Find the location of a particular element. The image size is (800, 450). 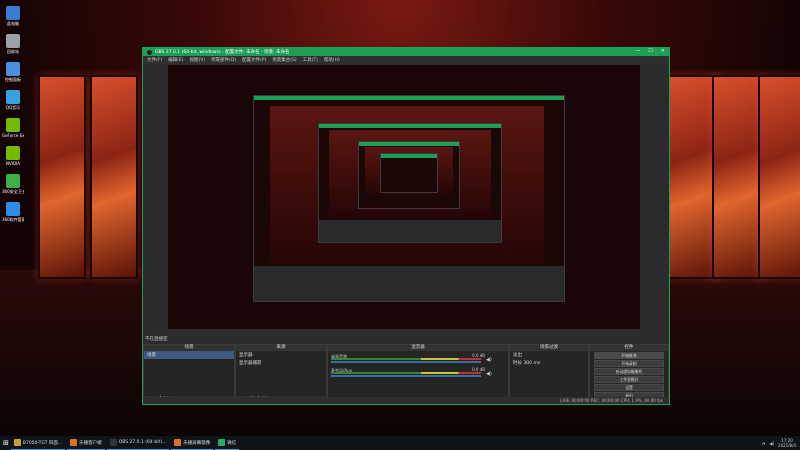

transition-select: 淡出 is located at coordinates (549, 355).